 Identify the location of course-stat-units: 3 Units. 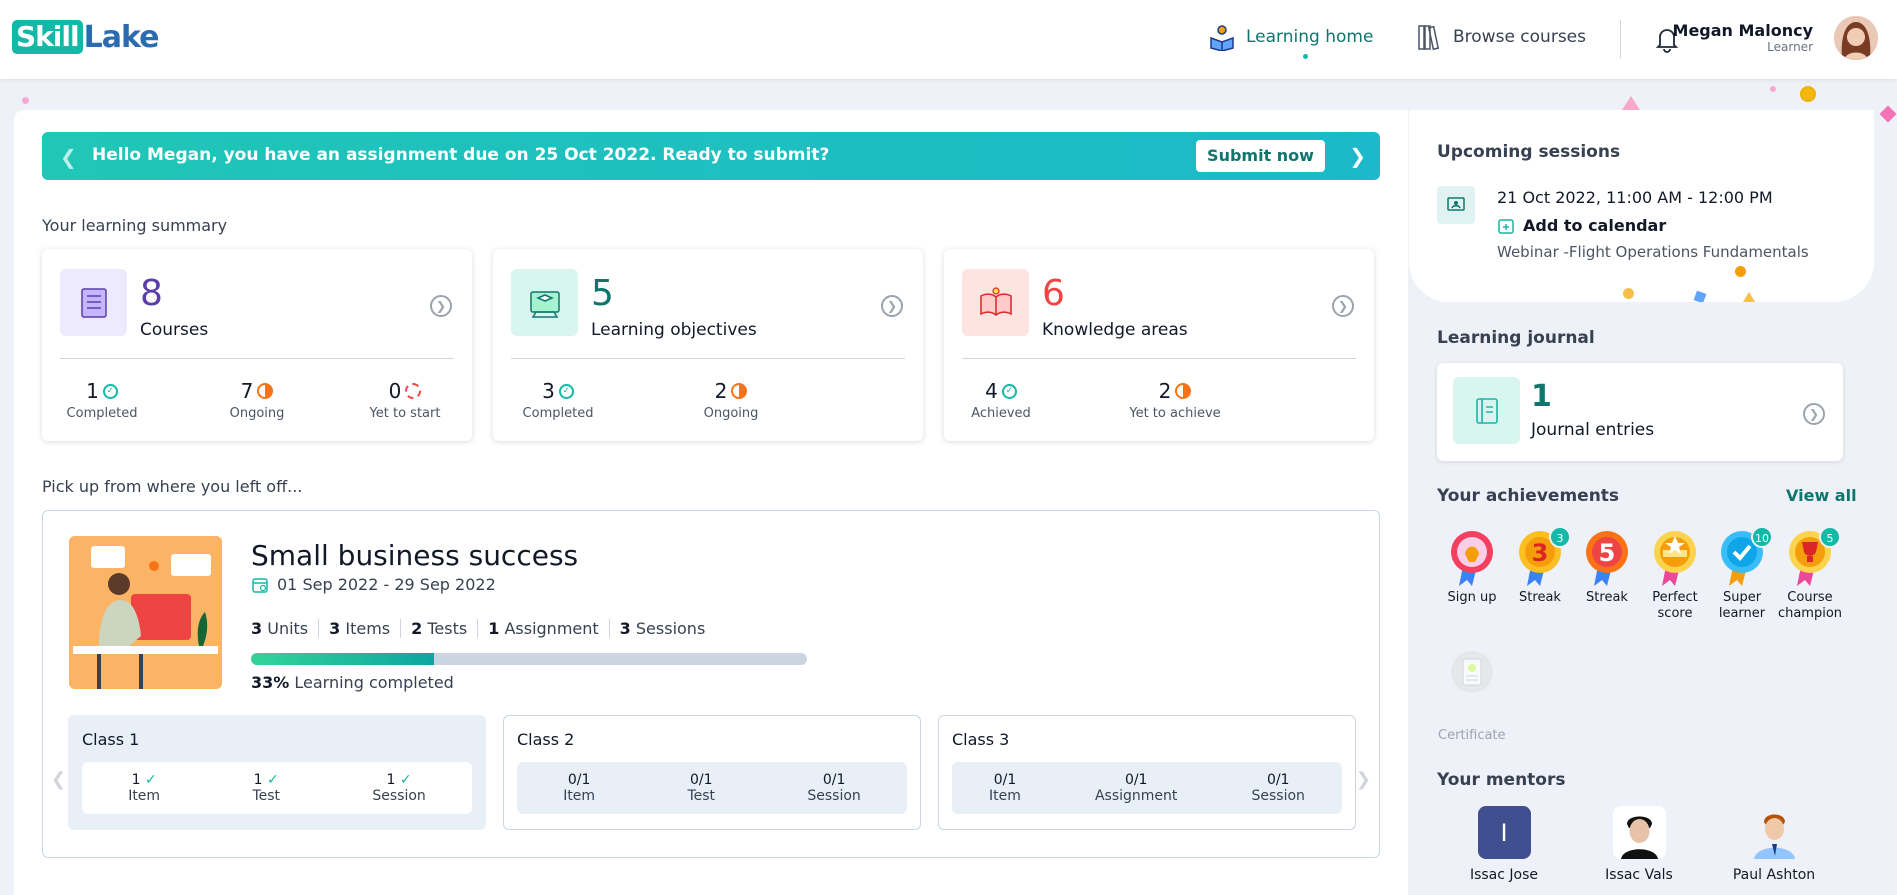
(280, 628).